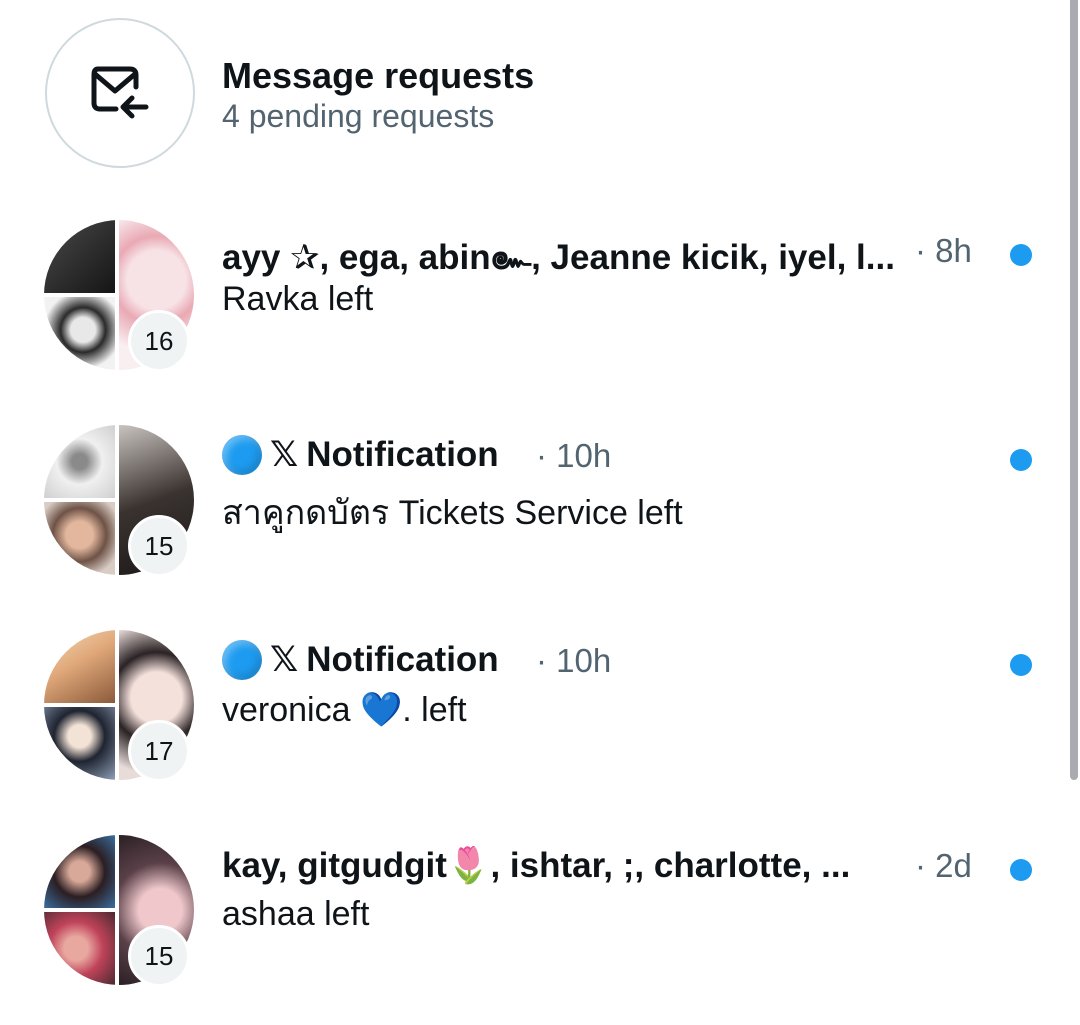 The image size is (1080, 1025). What do you see at coordinates (378, 75) in the screenshot?
I see `message-requests-title: Message requests` at bounding box center [378, 75].